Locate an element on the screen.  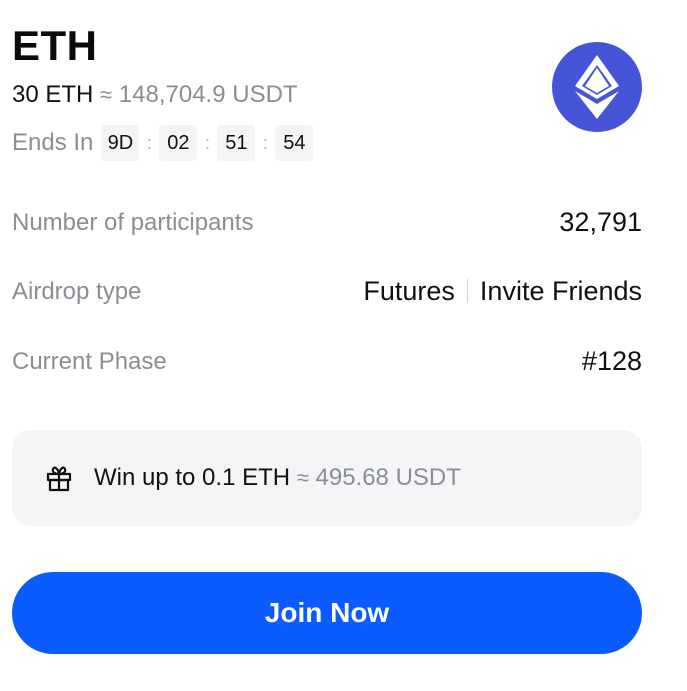
ethereum-diamond-icon is located at coordinates (597, 87).